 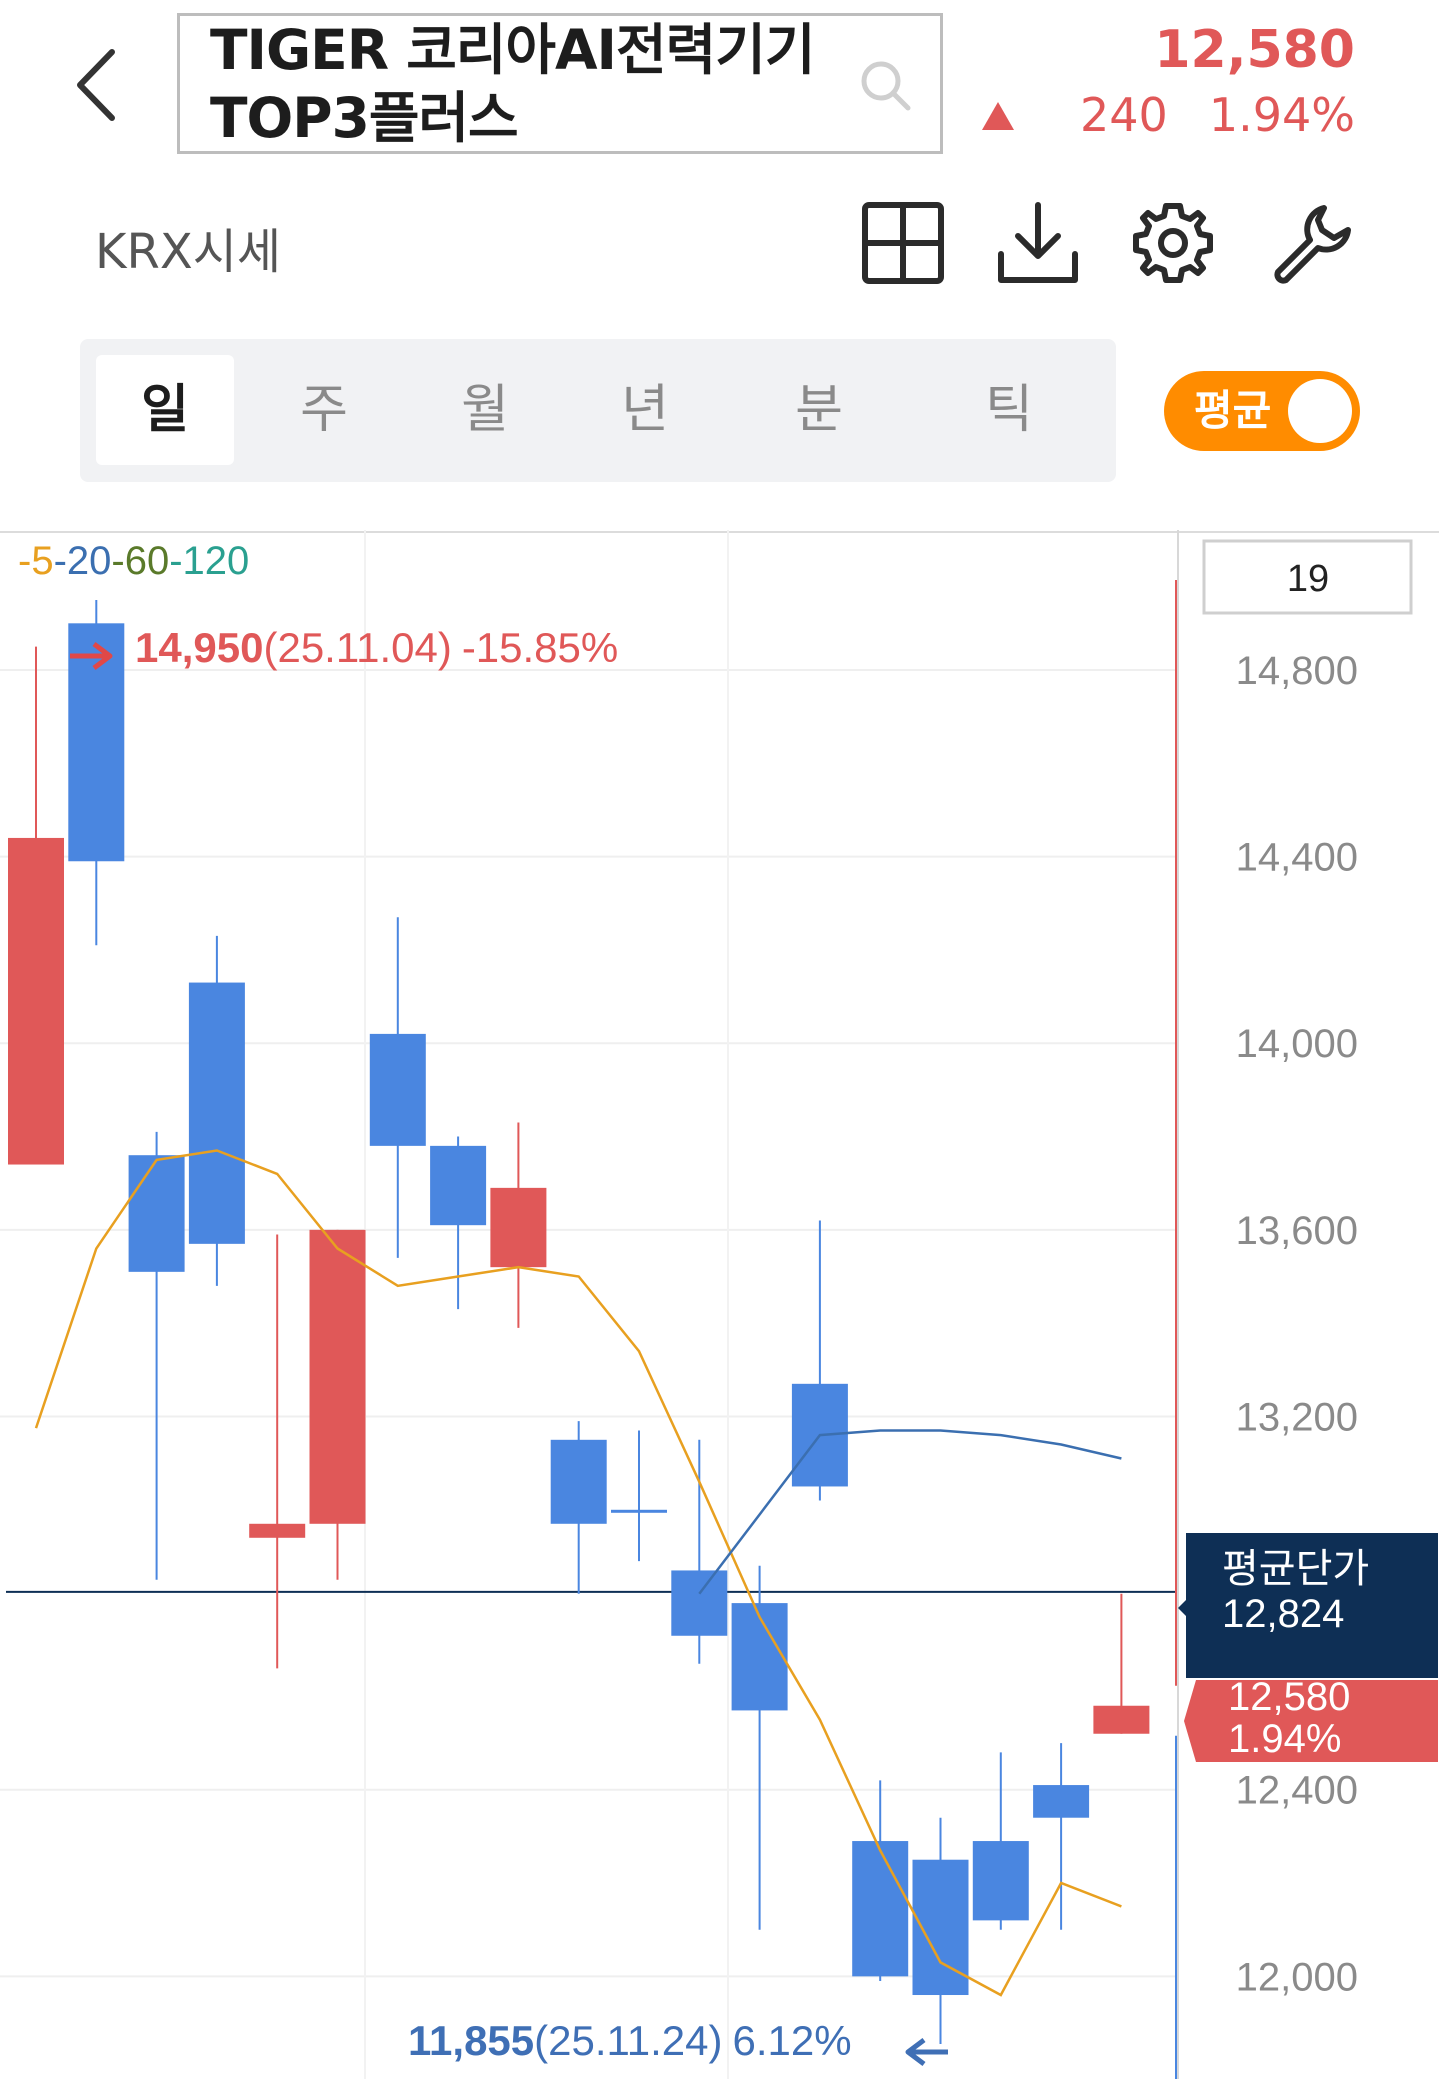 I want to click on back-icon, so click(x=96, y=85).